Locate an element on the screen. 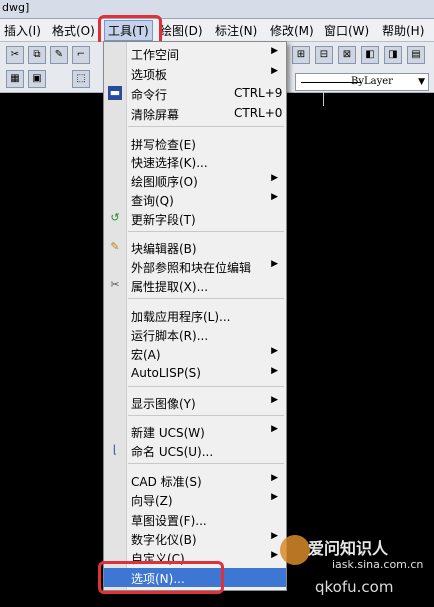 The width and height of the screenshot is (434, 607). layer-state-icon: ▣ is located at coordinates (37, 79).